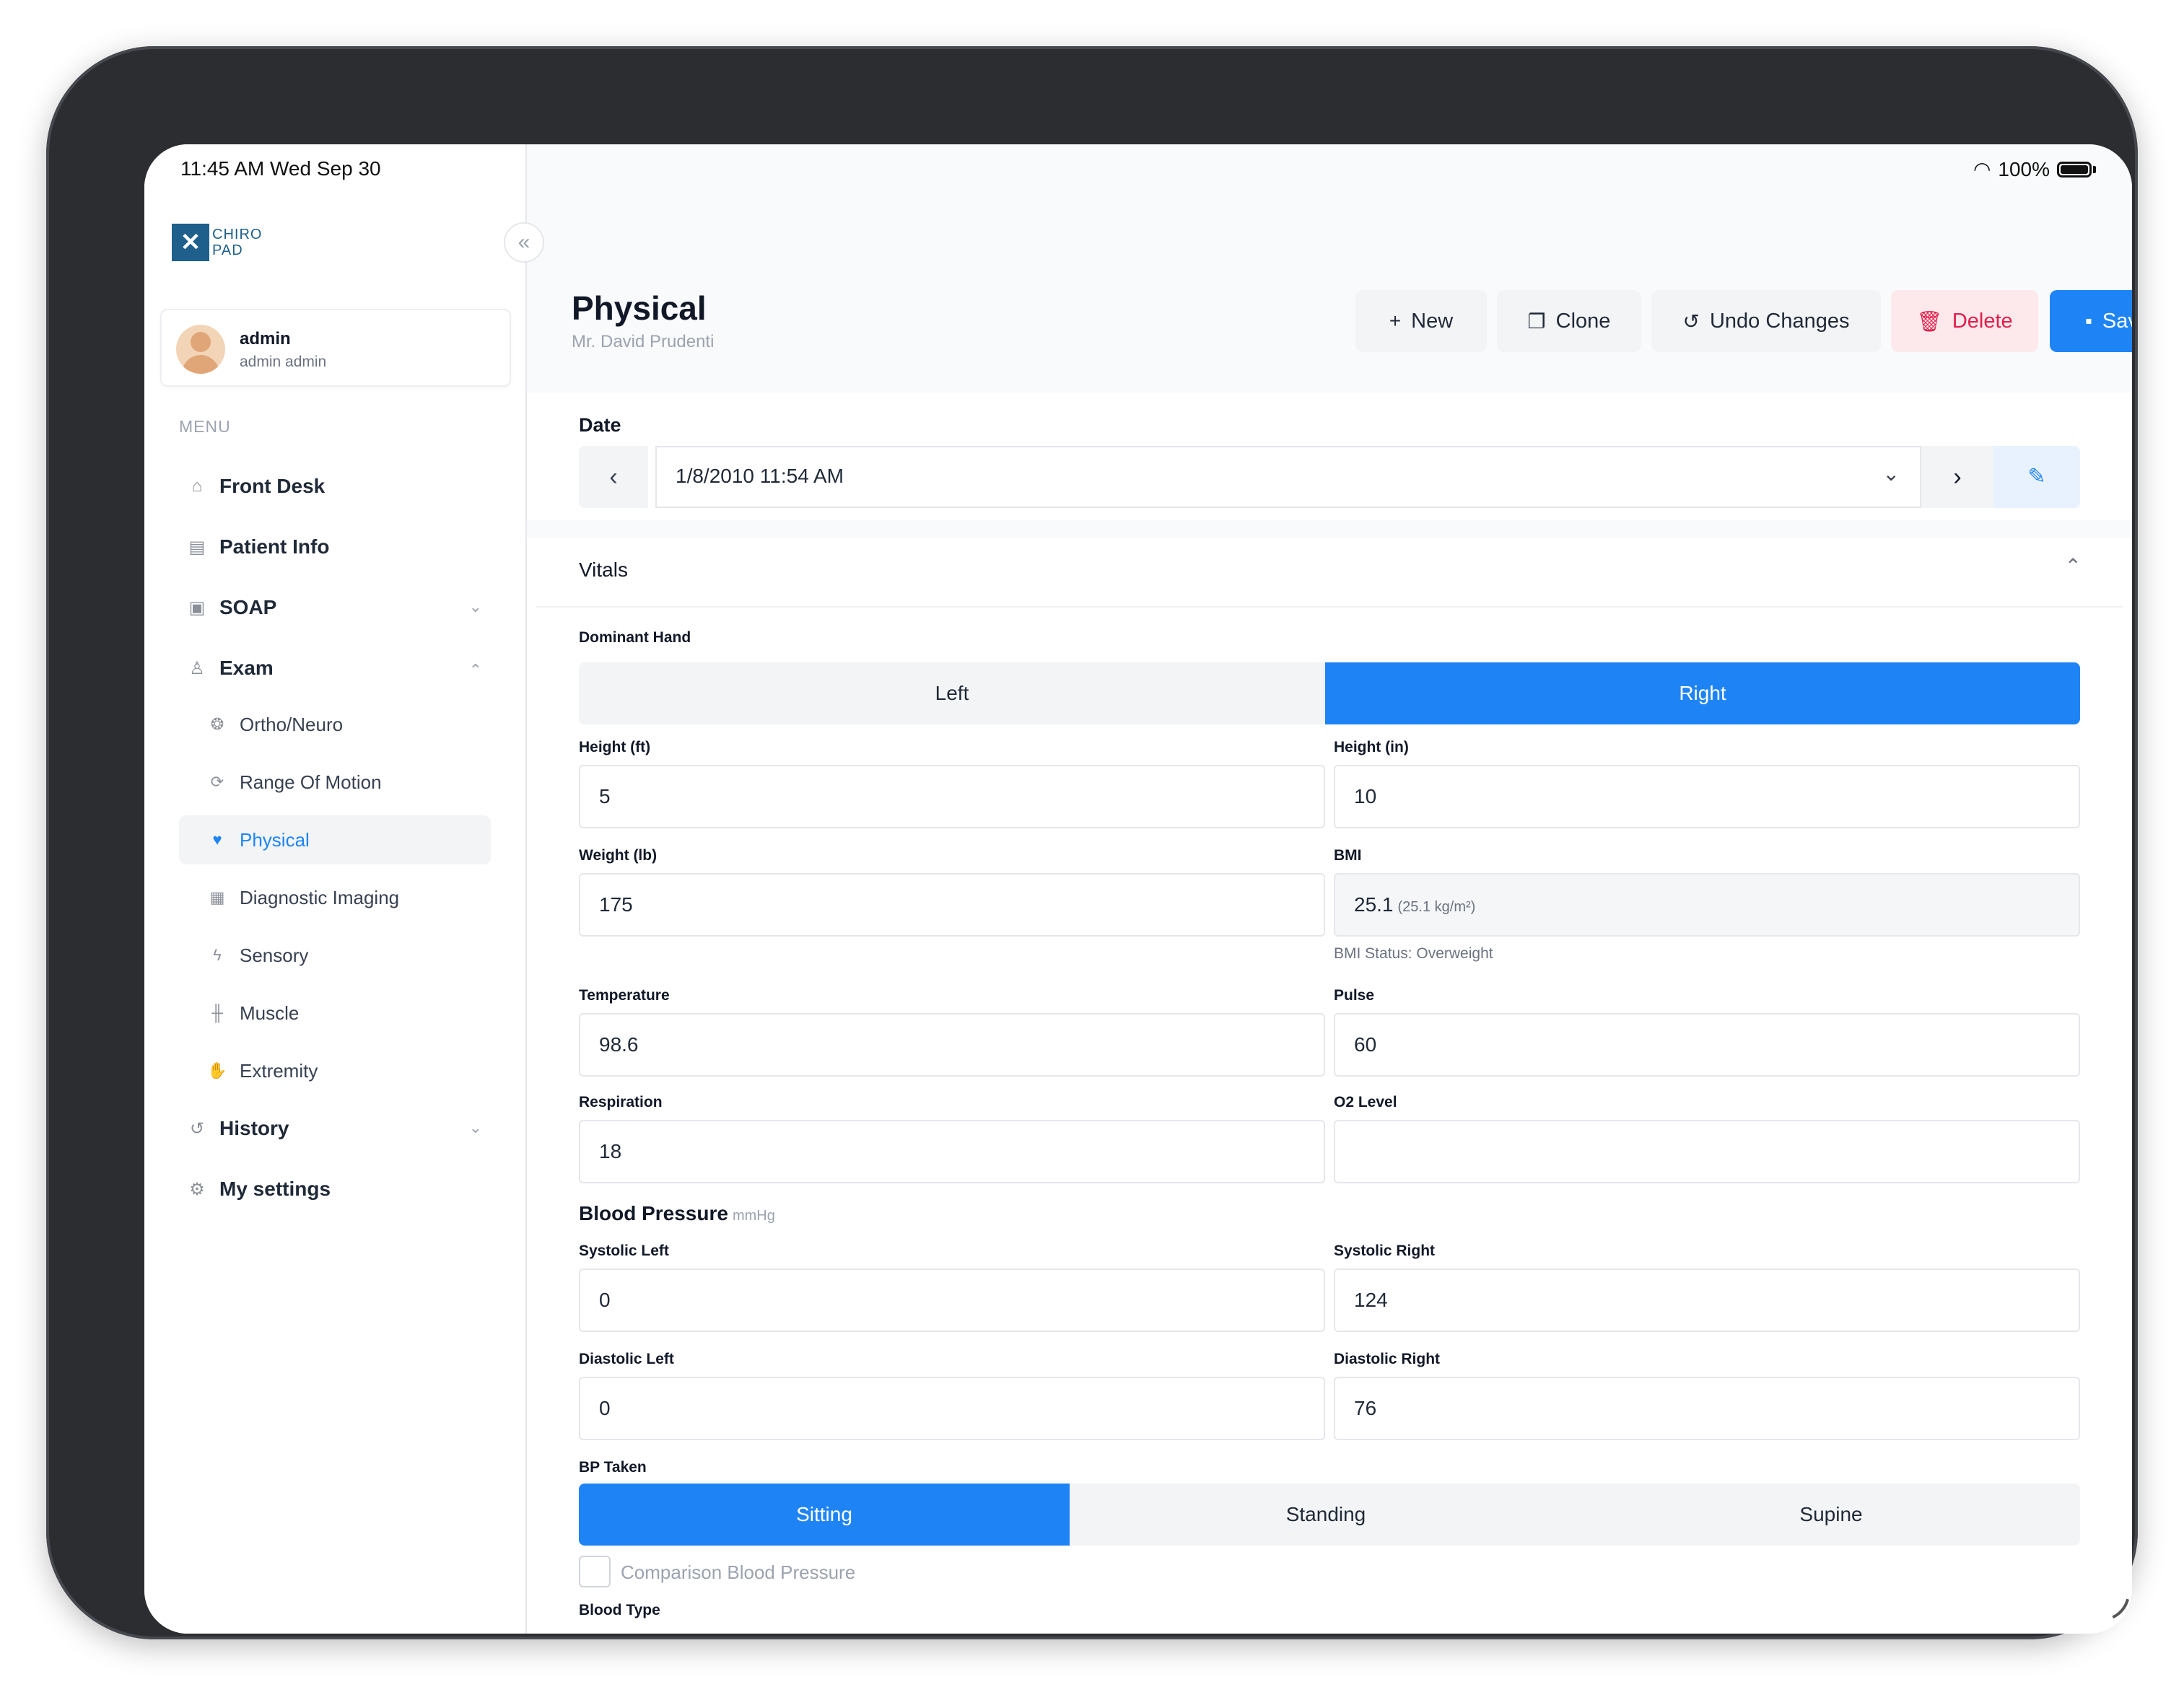 The width and height of the screenshot is (2184, 1687). Describe the element at coordinates (1766, 321) in the screenshot. I see `undo-changes-button: ↺ Undo Changes` at that location.